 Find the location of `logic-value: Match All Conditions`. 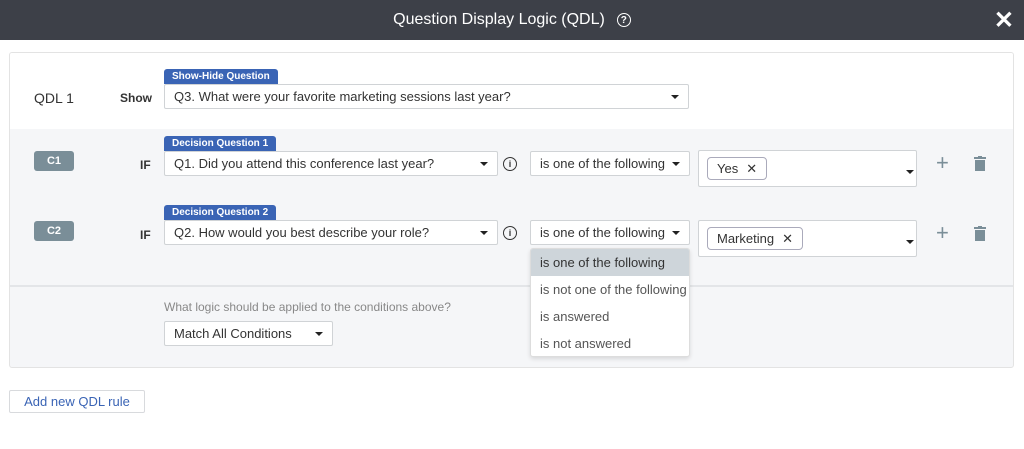

logic-value: Match All Conditions is located at coordinates (233, 333).